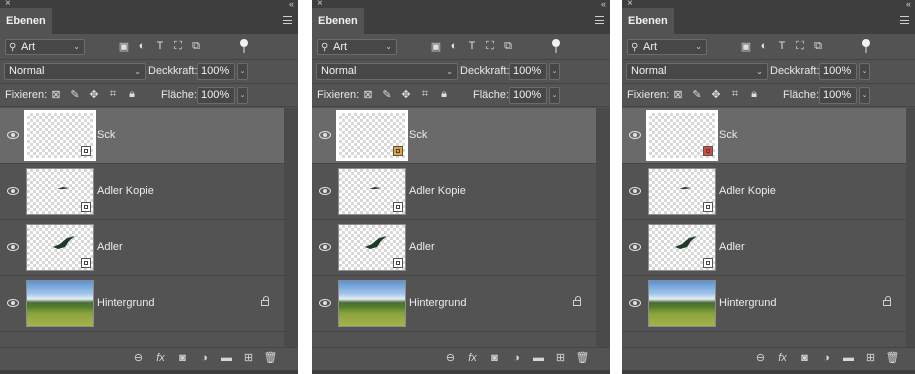 This screenshot has width=915, height=374. I want to click on fill-dropdown-button: ⌄, so click(554, 95).